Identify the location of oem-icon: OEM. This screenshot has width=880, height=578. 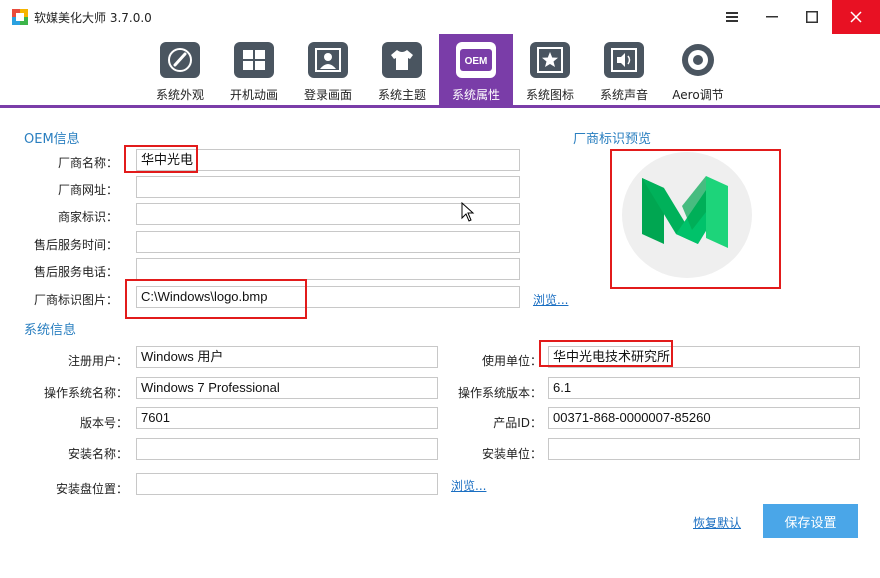
(476, 60).